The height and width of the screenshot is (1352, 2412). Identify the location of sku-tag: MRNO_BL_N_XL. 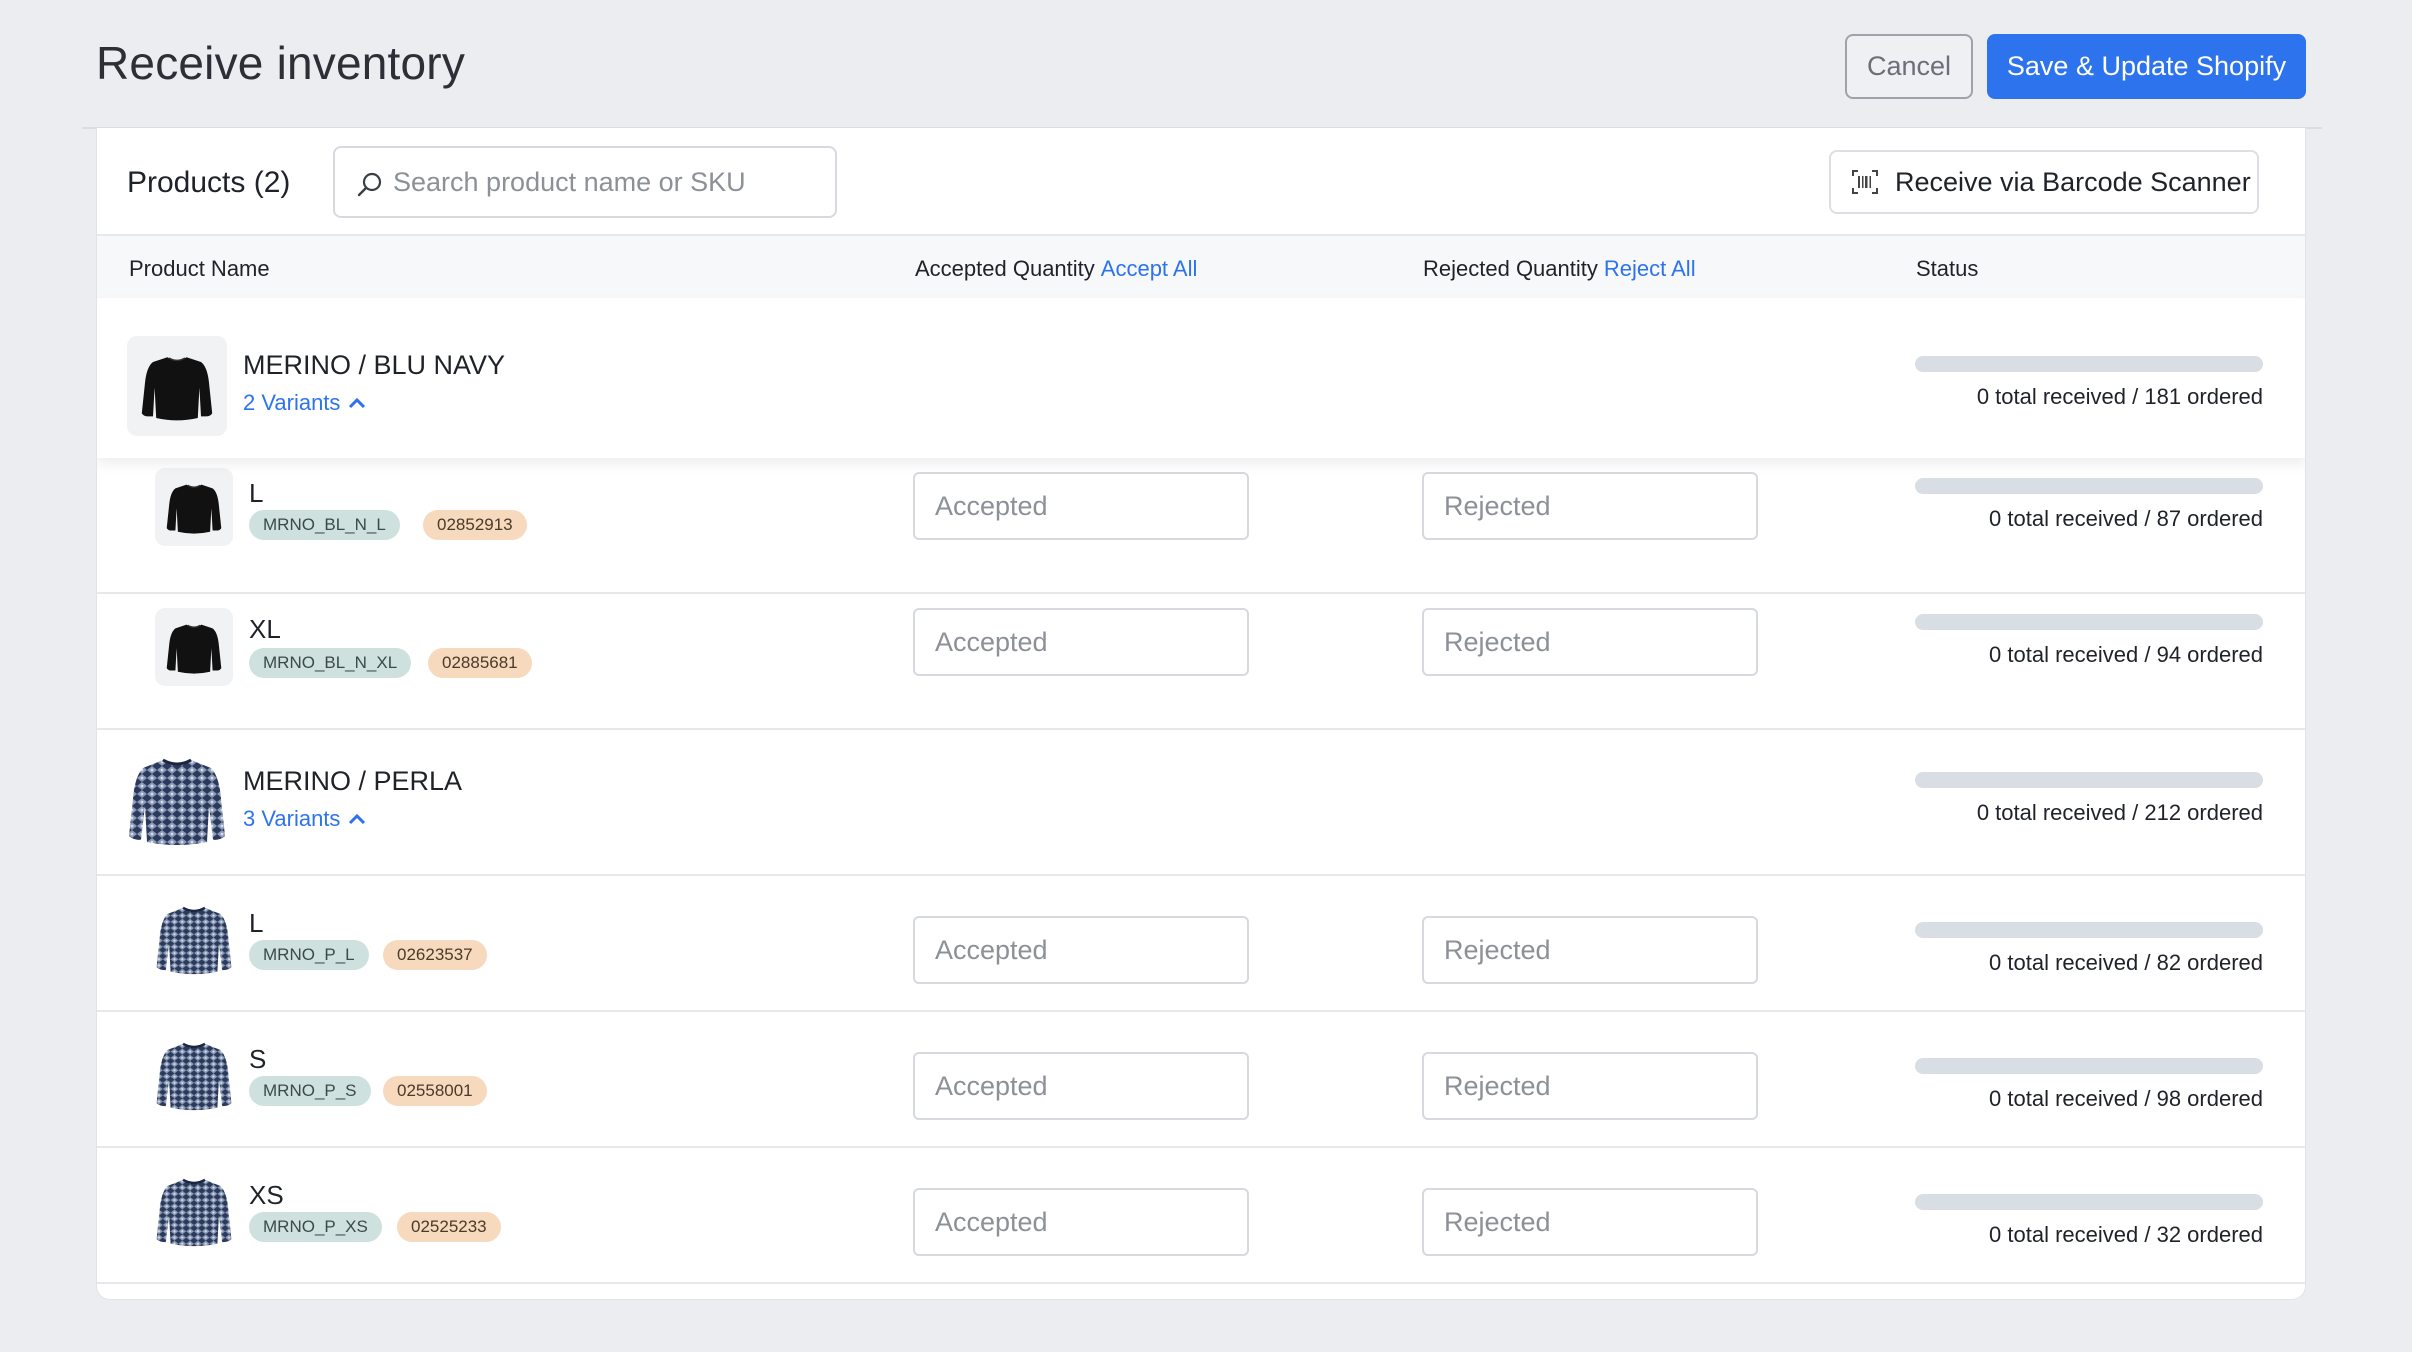
(330, 663).